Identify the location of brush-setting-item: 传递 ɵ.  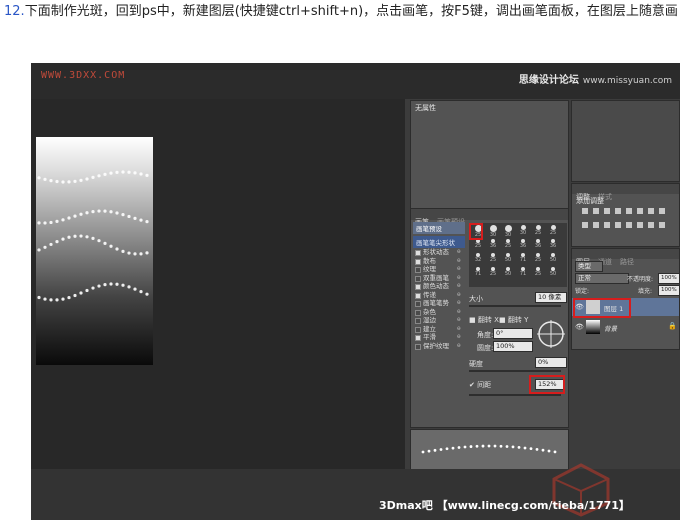
(439, 295).